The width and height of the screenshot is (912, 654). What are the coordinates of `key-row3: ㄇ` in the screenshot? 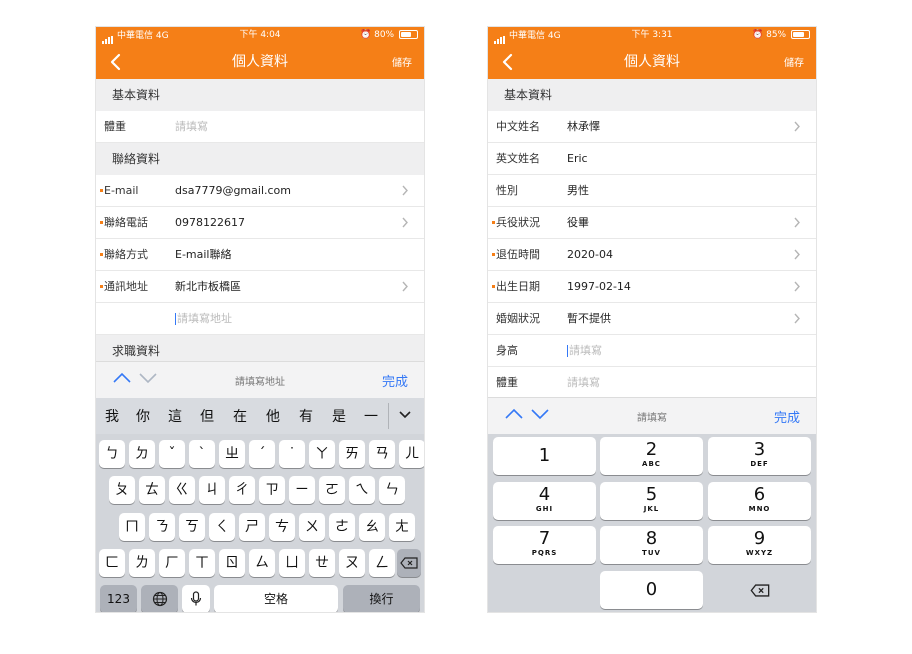 It's located at (132, 527).